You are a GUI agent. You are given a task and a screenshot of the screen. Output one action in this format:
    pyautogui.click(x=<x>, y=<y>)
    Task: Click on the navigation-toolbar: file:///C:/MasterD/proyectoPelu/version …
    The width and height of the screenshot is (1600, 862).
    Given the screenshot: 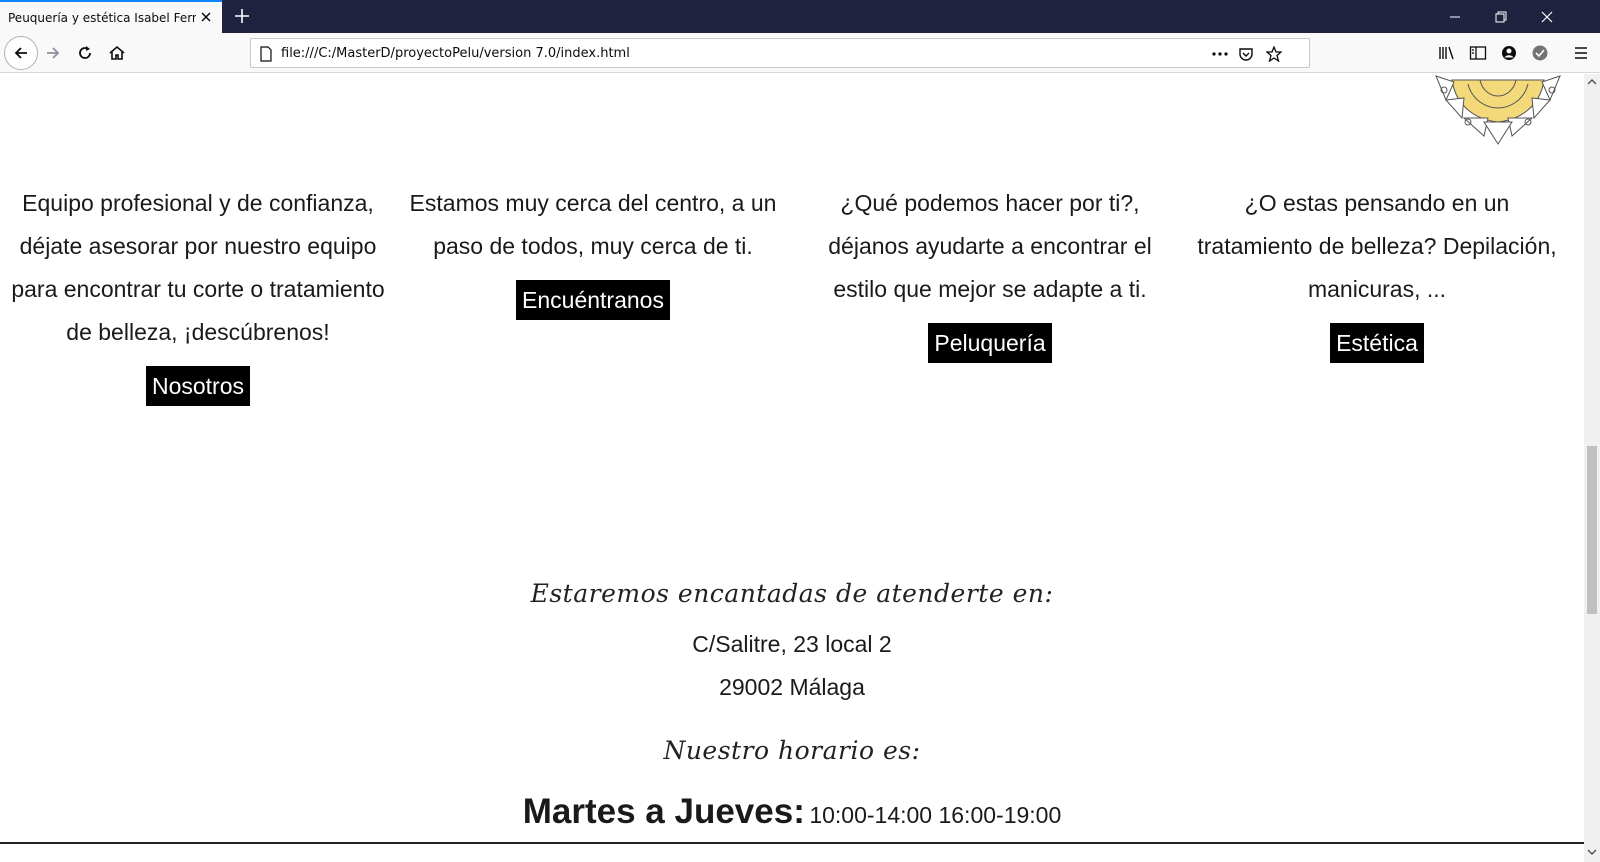 What is the action you would take?
    pyautogui.click(x=800, y=53)
    